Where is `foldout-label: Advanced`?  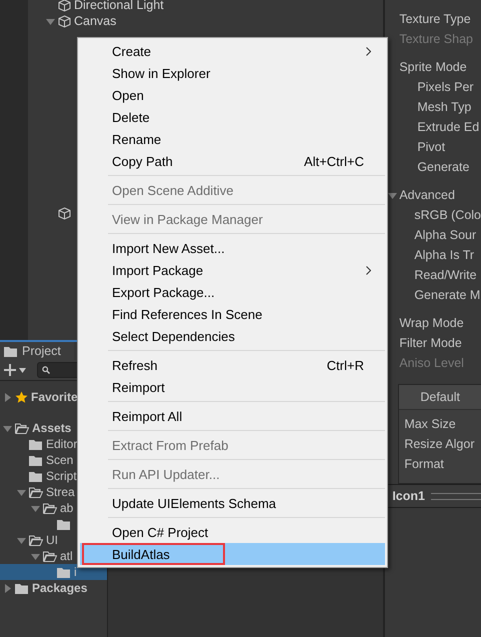
foldout-label: Advanced is located at coordinates (427, 195).